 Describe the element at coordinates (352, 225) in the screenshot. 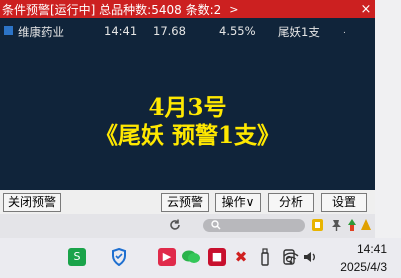

I see `up-arrow-icon` at that location.